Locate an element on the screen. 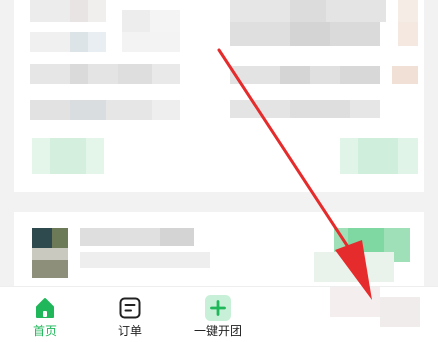 This screenshot has height=342, width=438. home-icon is located at coordinates (45, 308).